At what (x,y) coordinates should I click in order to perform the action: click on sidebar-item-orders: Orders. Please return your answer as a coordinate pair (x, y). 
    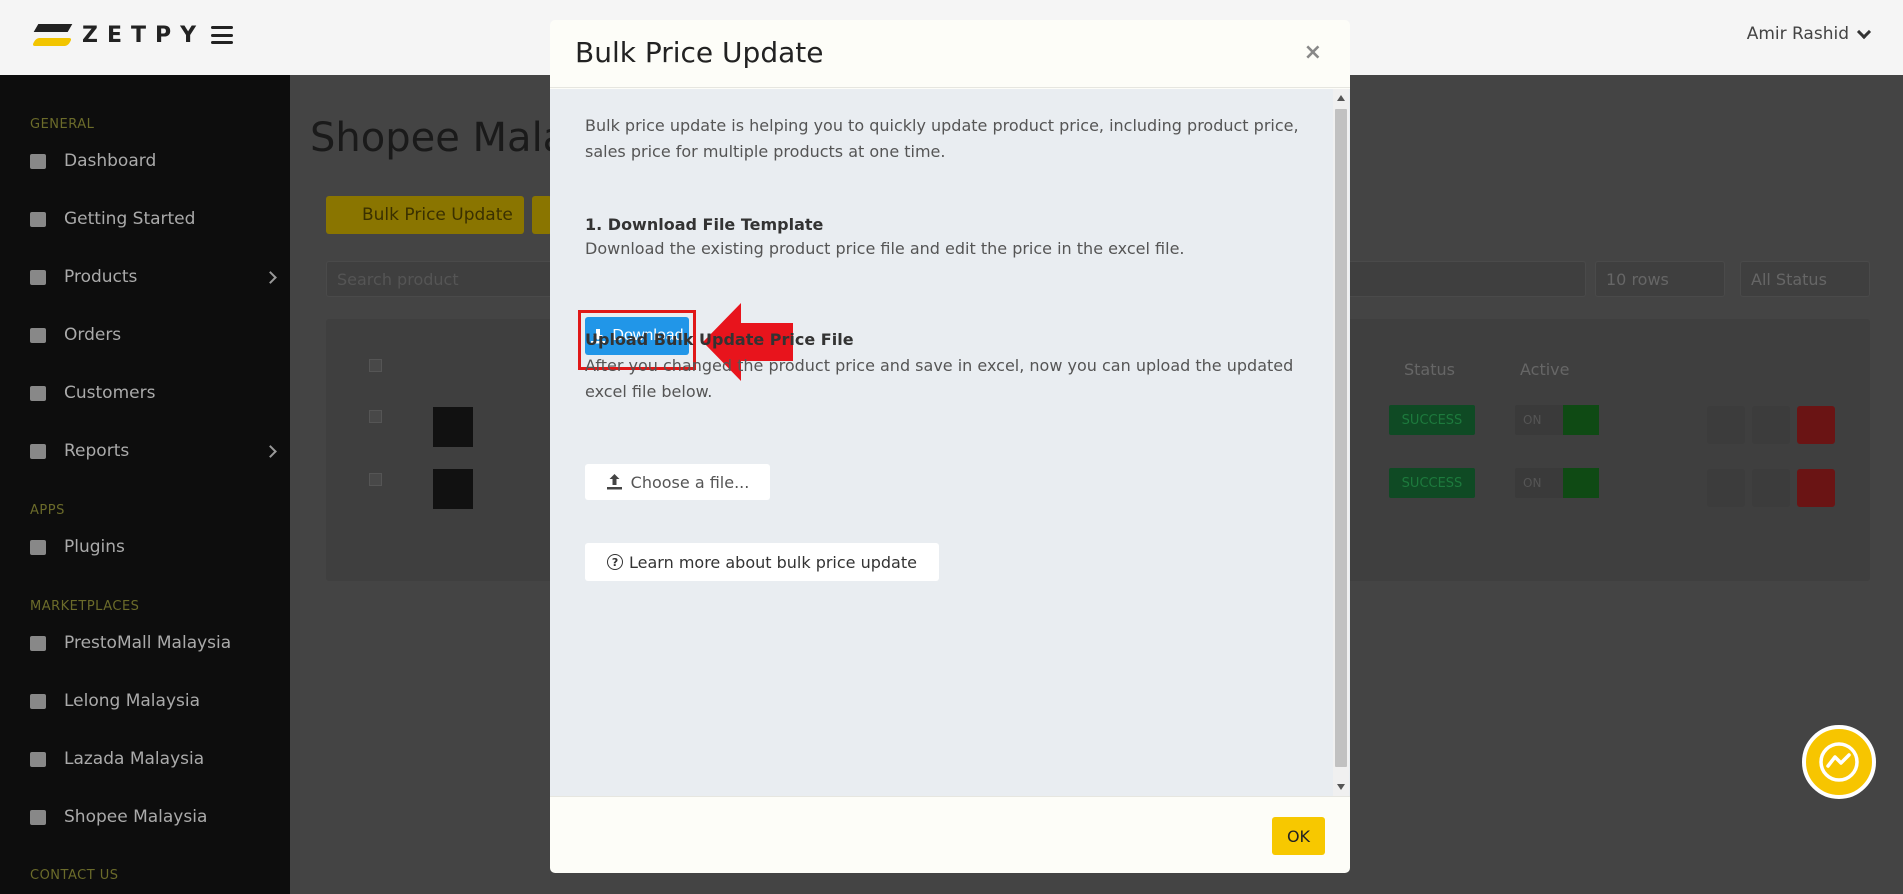
    Looking at the image, I should click on (152, 335).